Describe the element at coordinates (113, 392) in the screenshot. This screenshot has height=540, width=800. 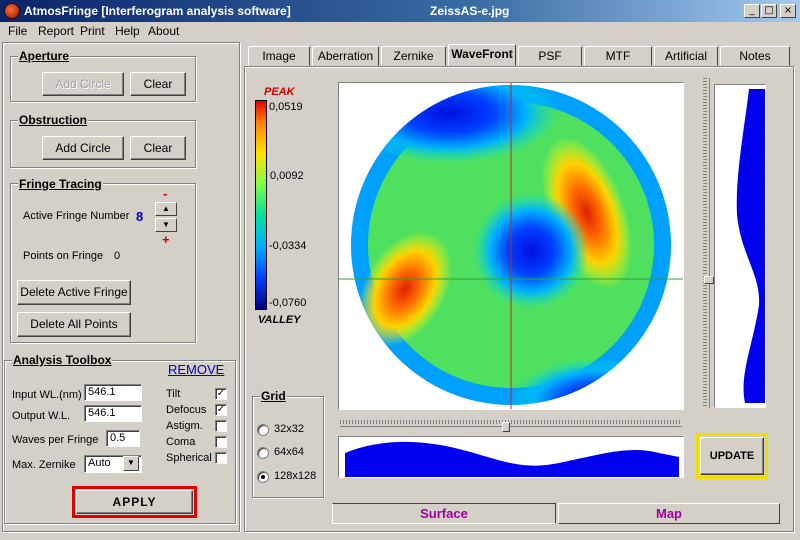
I see `input-wl-field: 546.1` at that location.